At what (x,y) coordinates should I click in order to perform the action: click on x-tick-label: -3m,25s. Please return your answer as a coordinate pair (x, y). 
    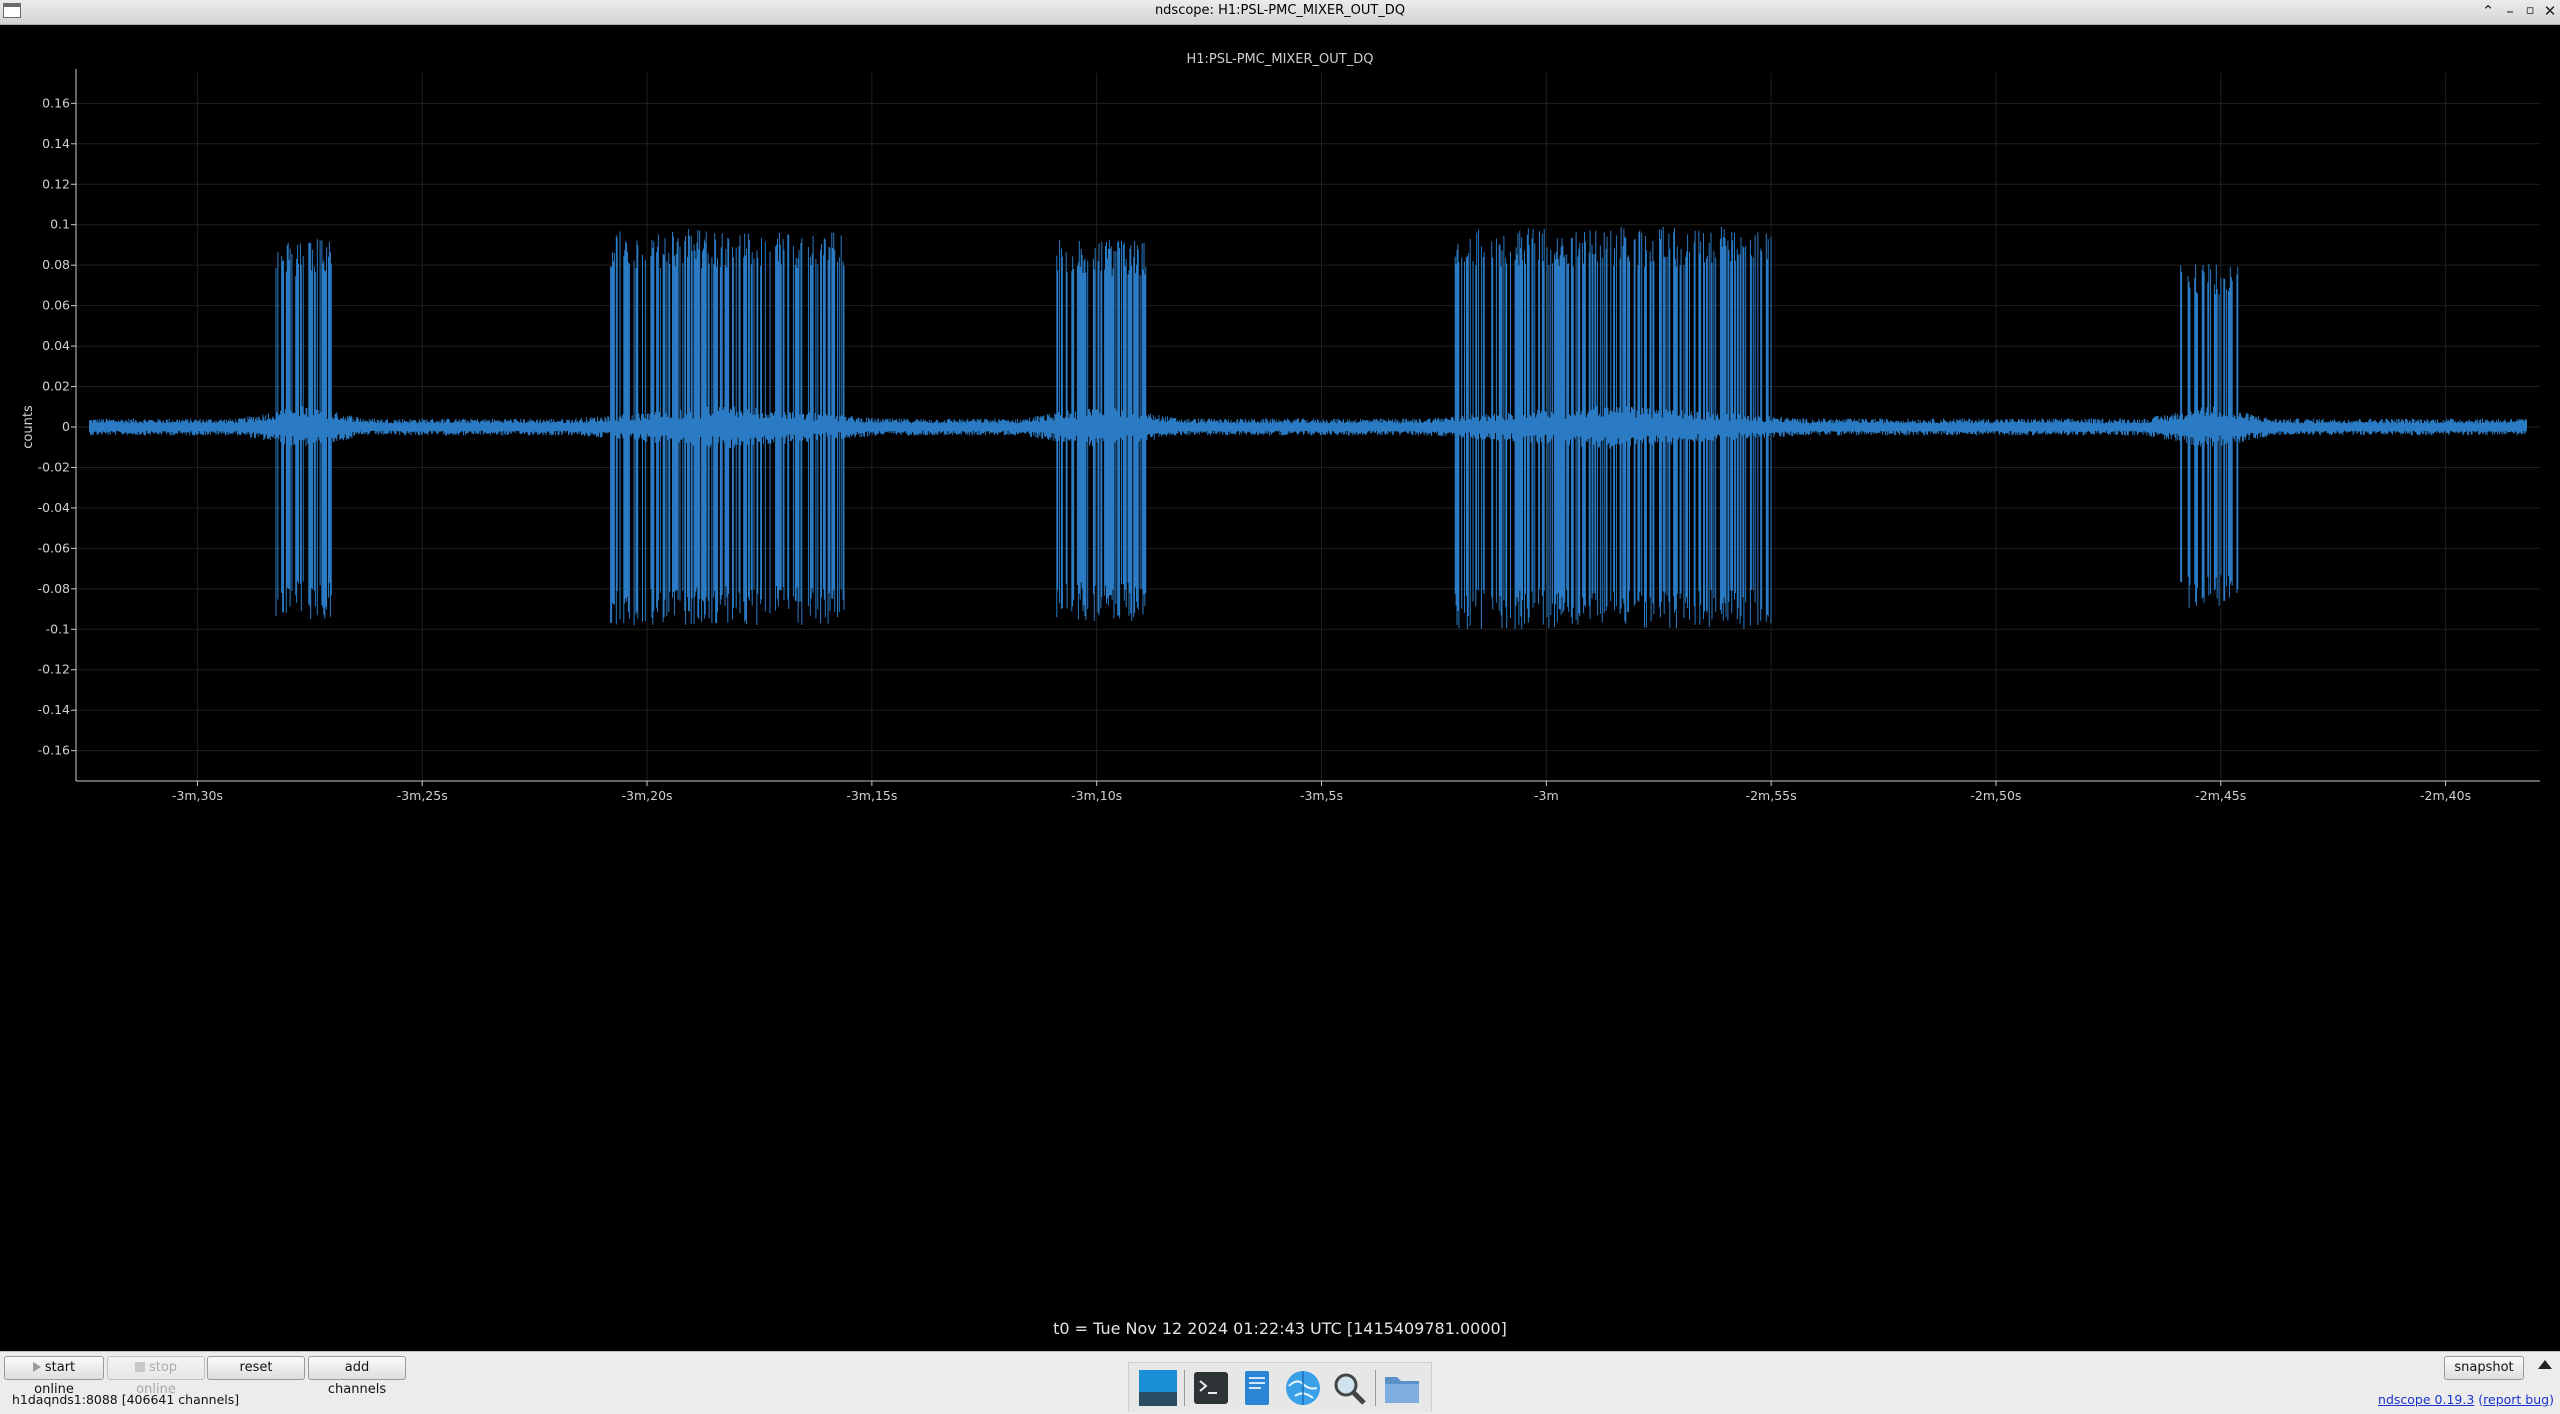
    Looking at the image, I should click on (422, 795).